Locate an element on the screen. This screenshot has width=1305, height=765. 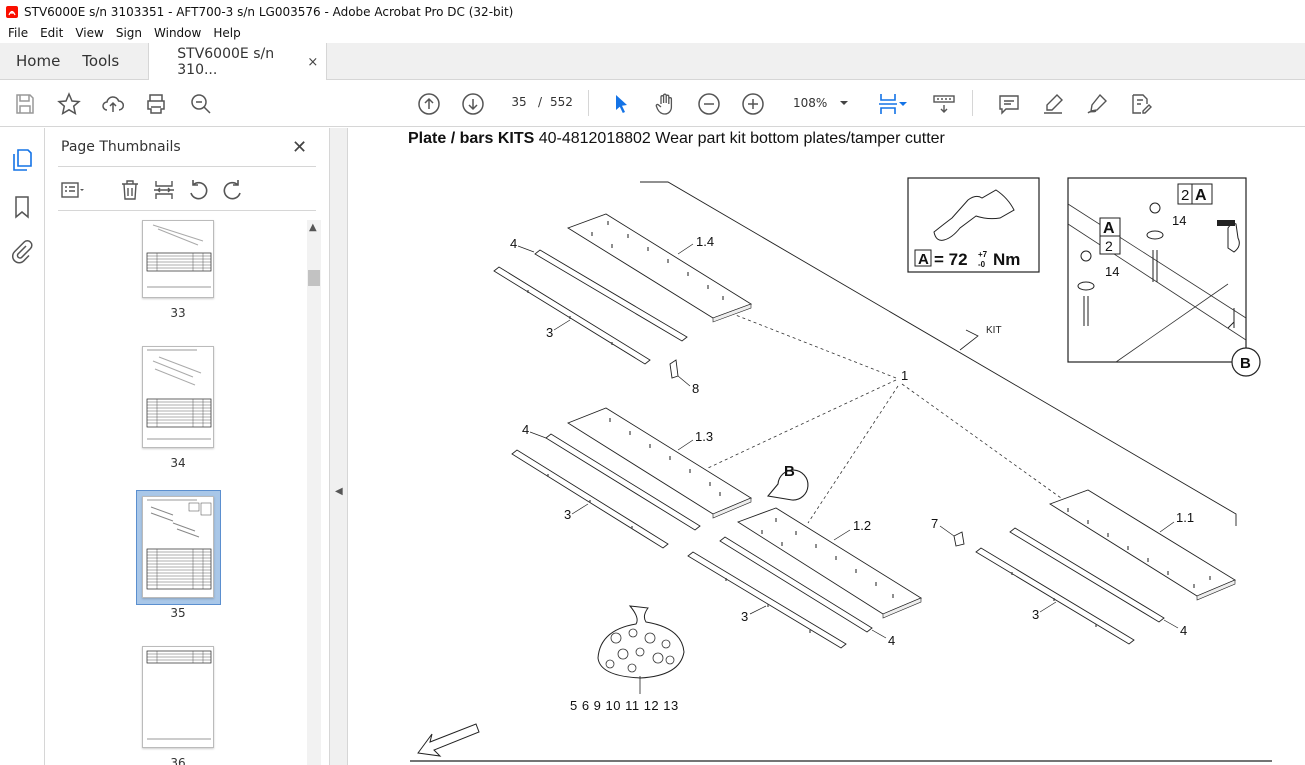
toolbar is located at coordinates (652, 103).